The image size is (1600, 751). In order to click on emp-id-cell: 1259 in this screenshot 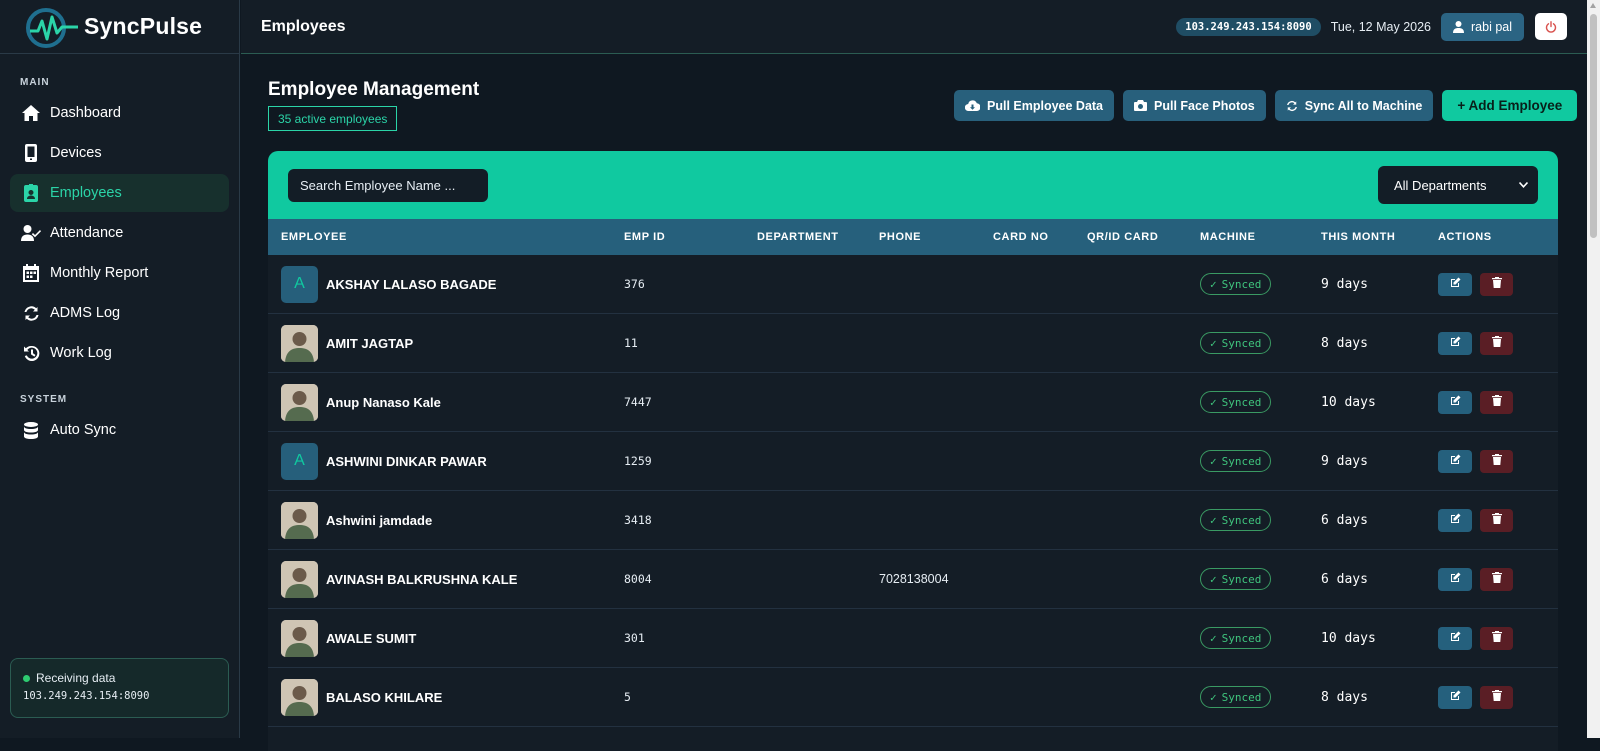, I will do `click(638, 461)`.